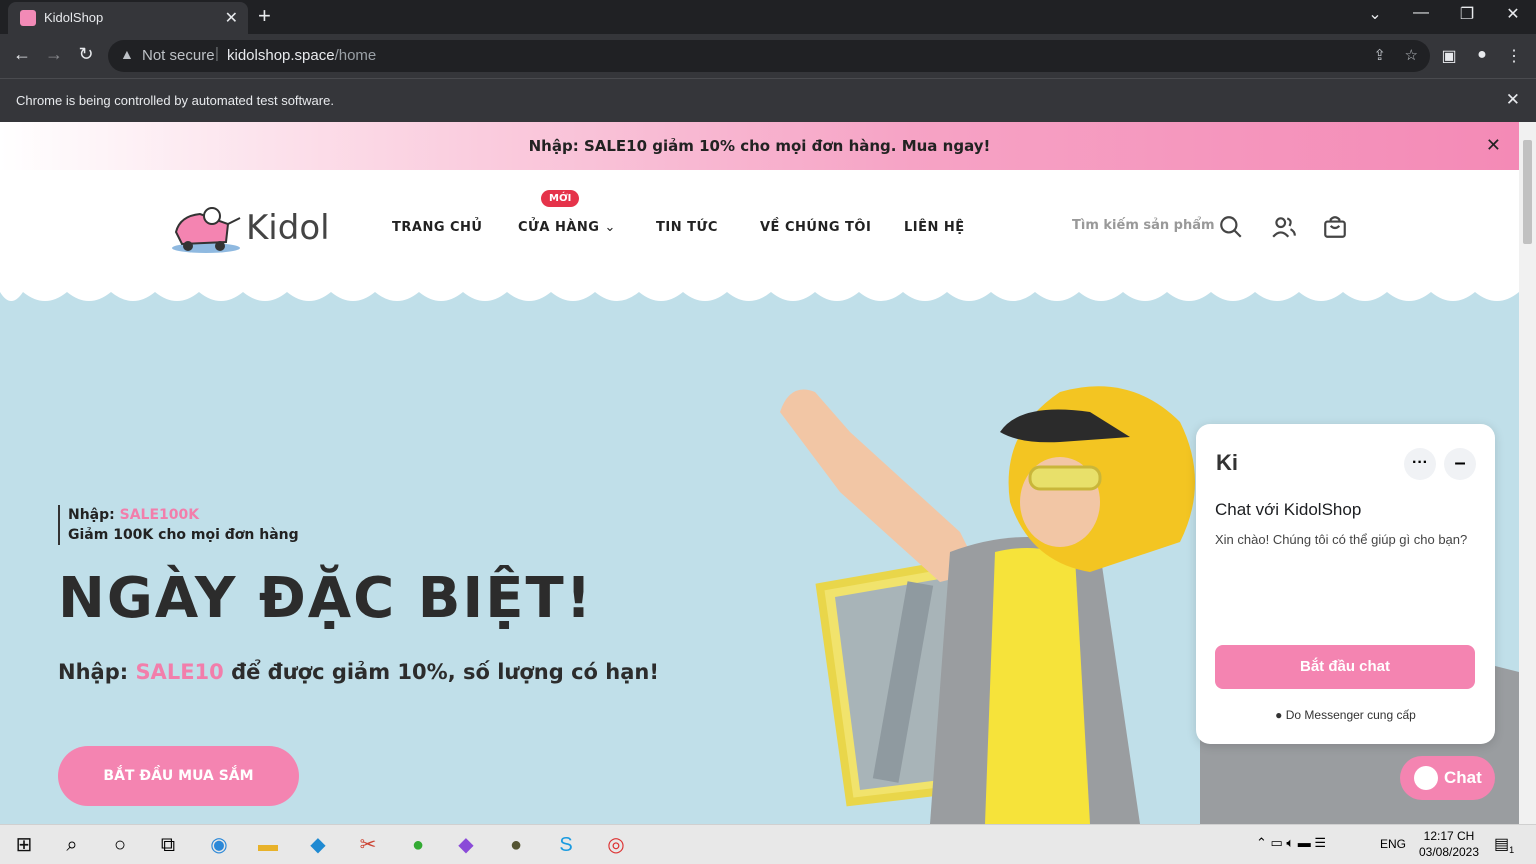  What do you see at coordinates (54, 54) in the screenshot?
I see `forward-icon: →` at bounding box center [54, 54].